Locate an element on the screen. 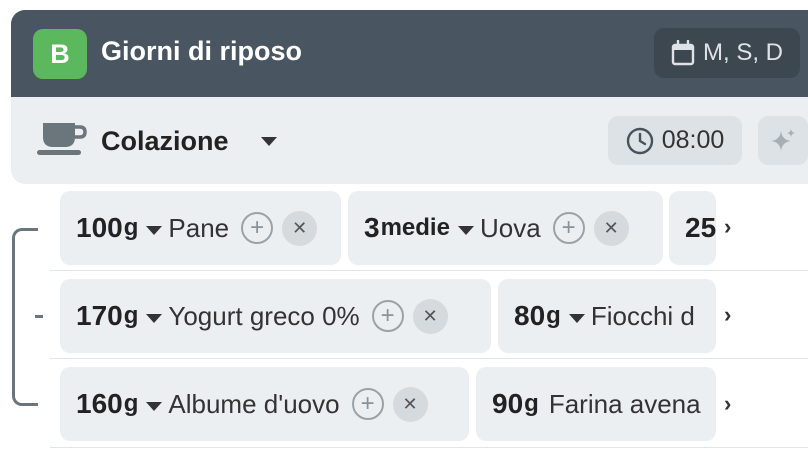 The width and height of the screenshot is (808, 462). sparkles-icon is located at coordinates (783, 139).